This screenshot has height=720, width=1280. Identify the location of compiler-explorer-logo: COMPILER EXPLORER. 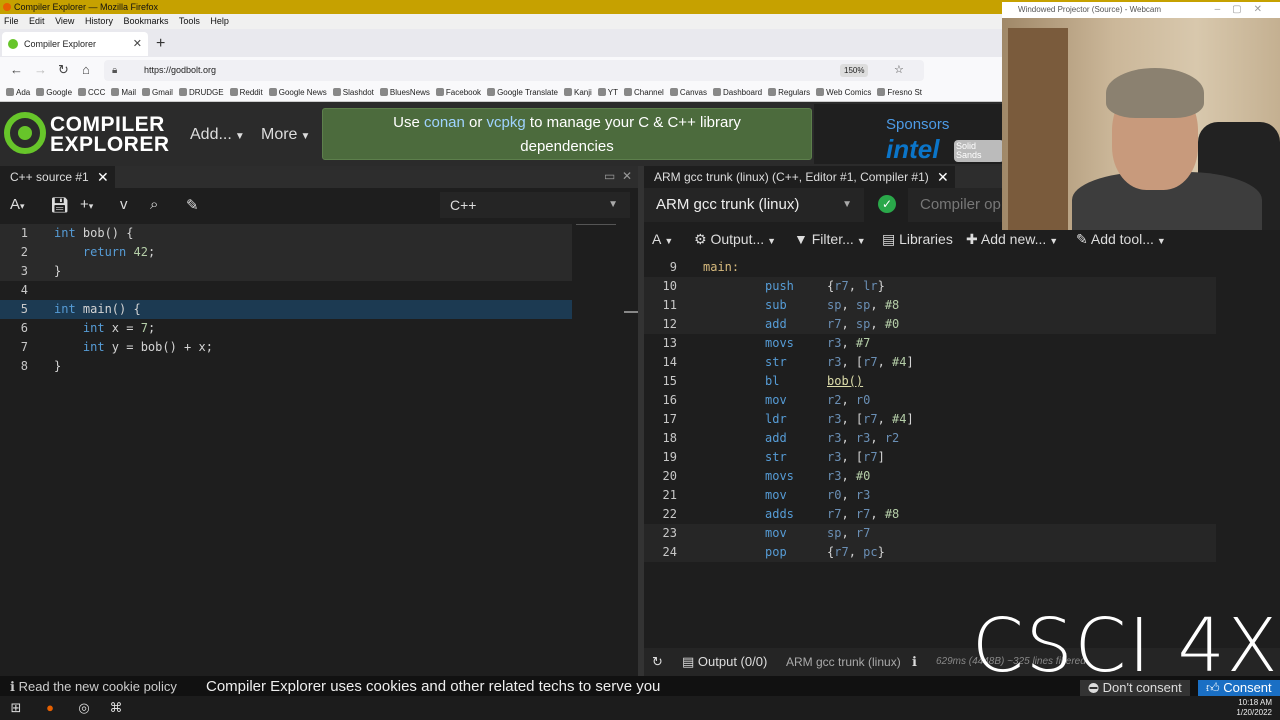
(86, 135).